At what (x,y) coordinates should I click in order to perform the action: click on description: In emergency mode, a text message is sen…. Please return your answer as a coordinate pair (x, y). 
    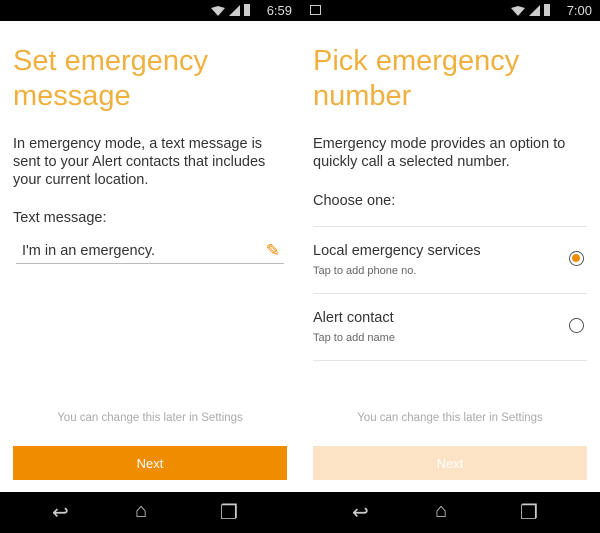
    Looking at the image, I should click on (139, 162).